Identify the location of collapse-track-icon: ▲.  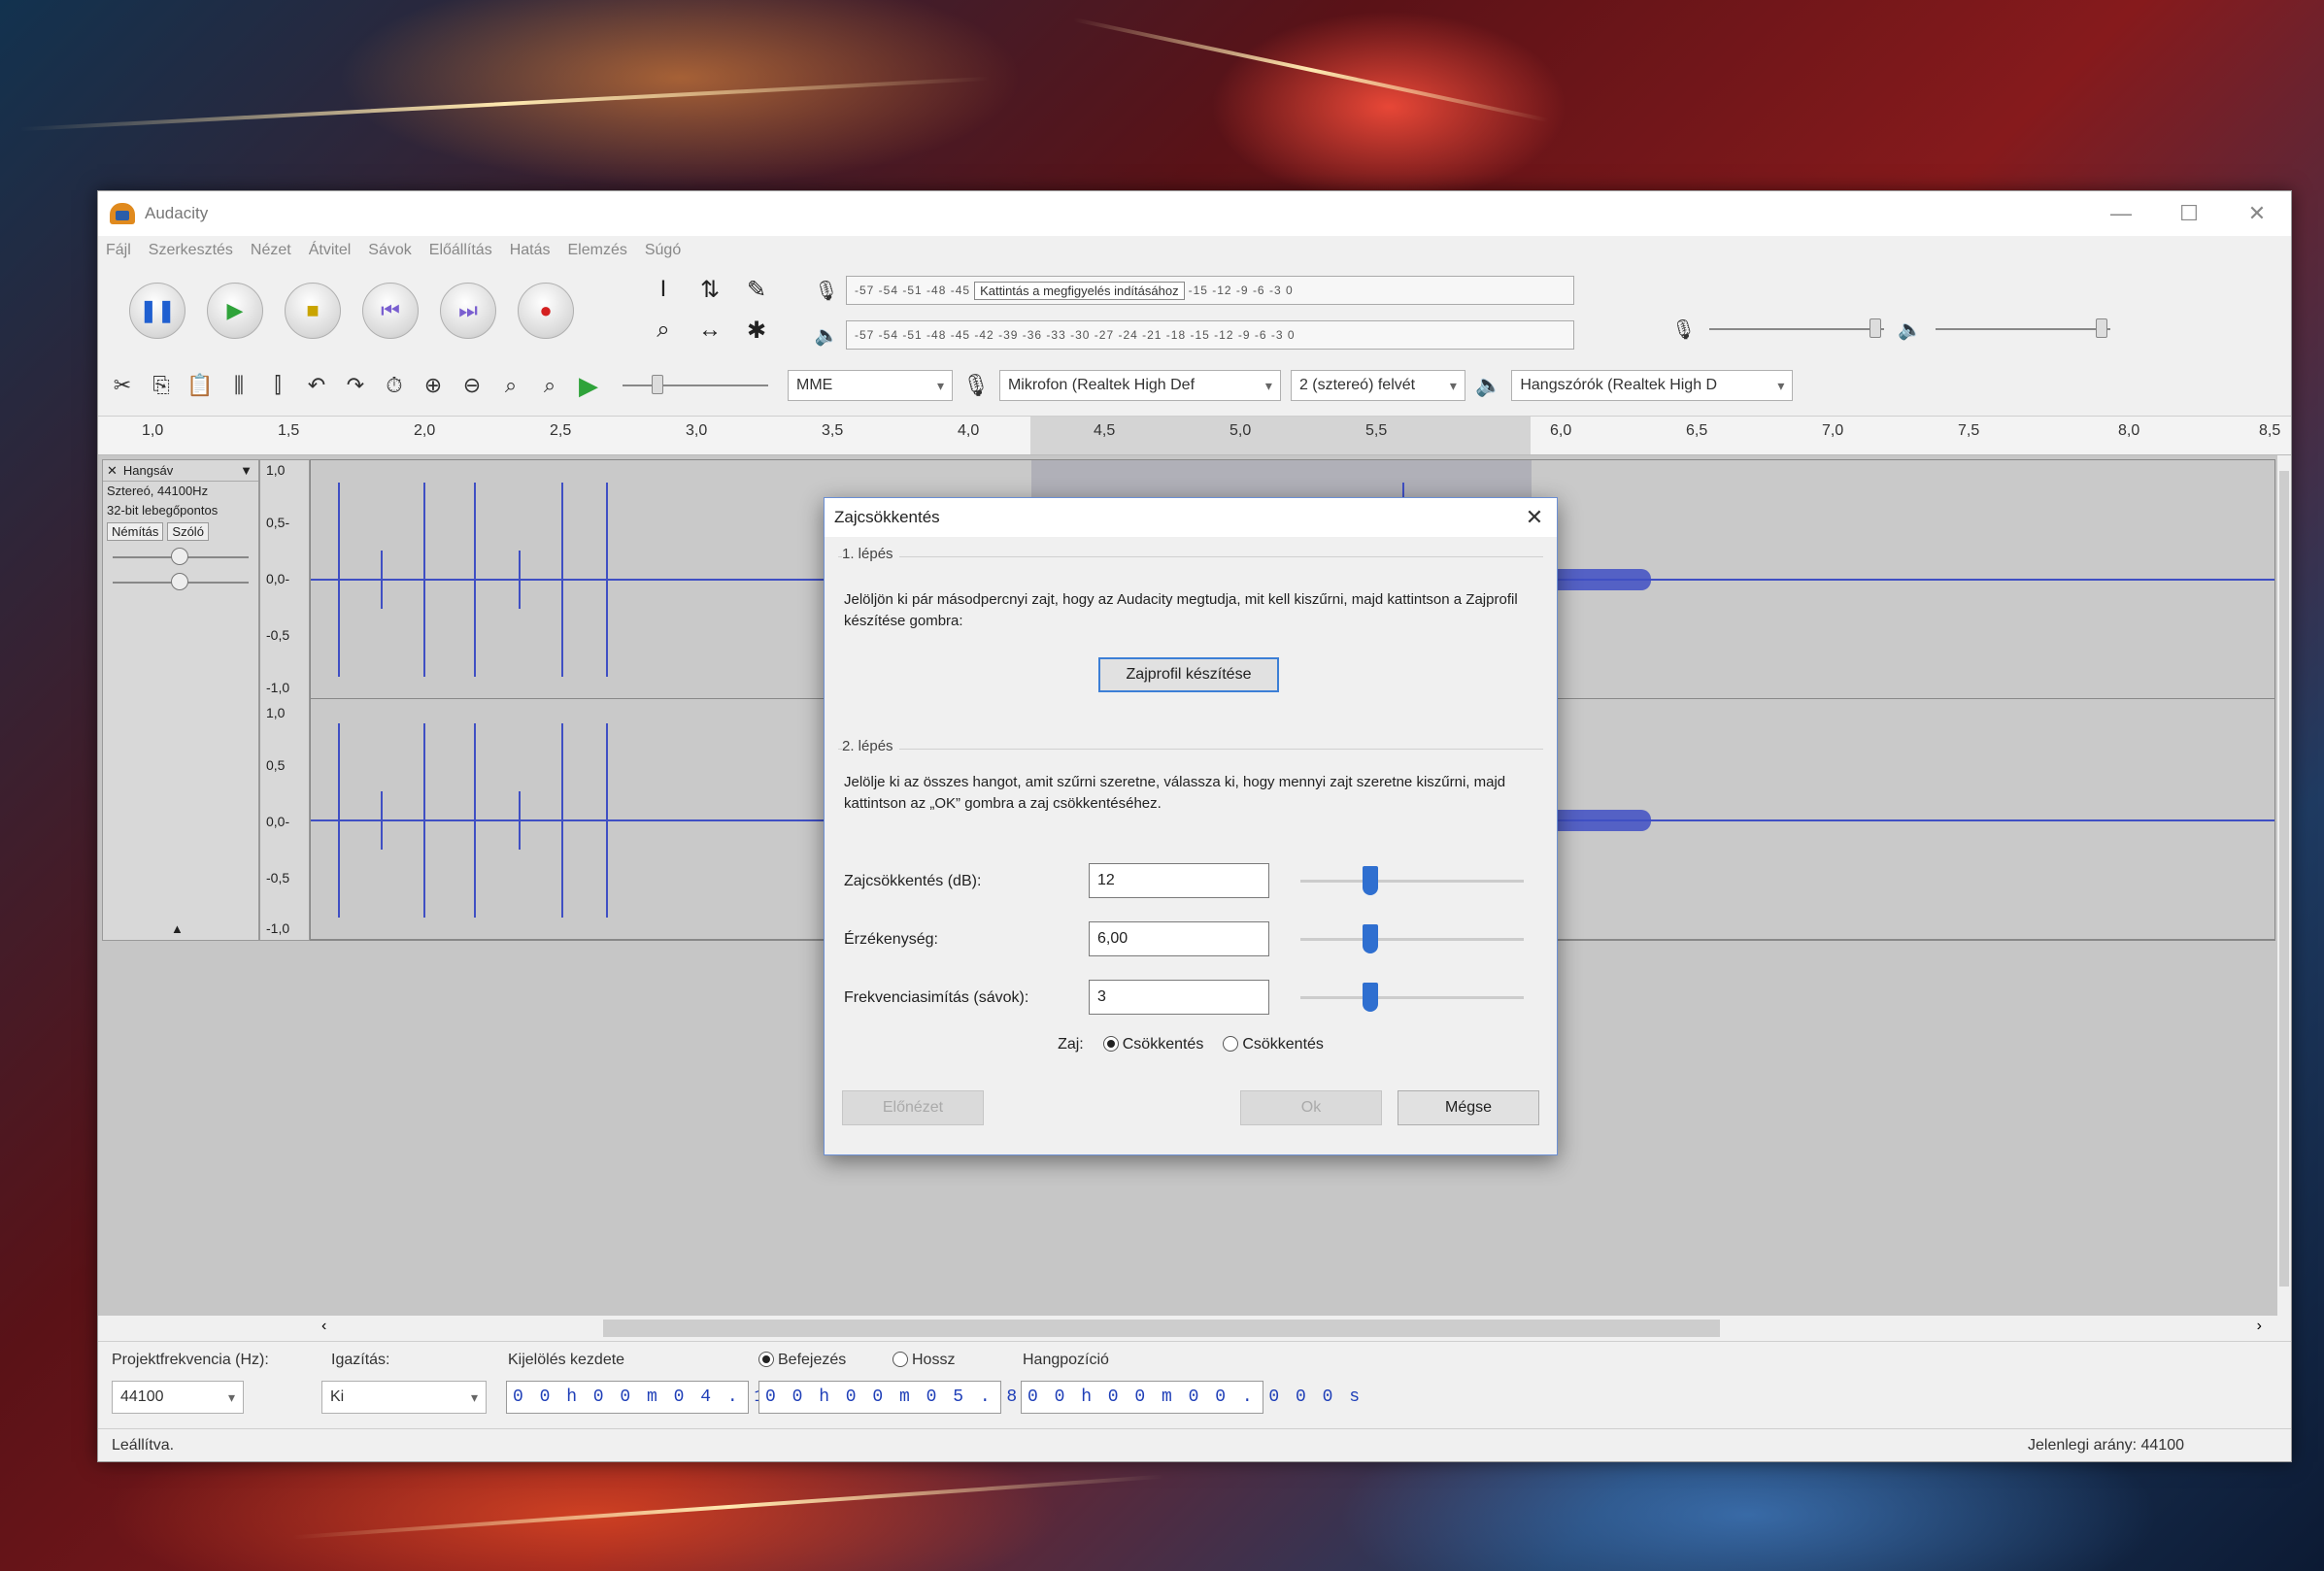
(177, 928).